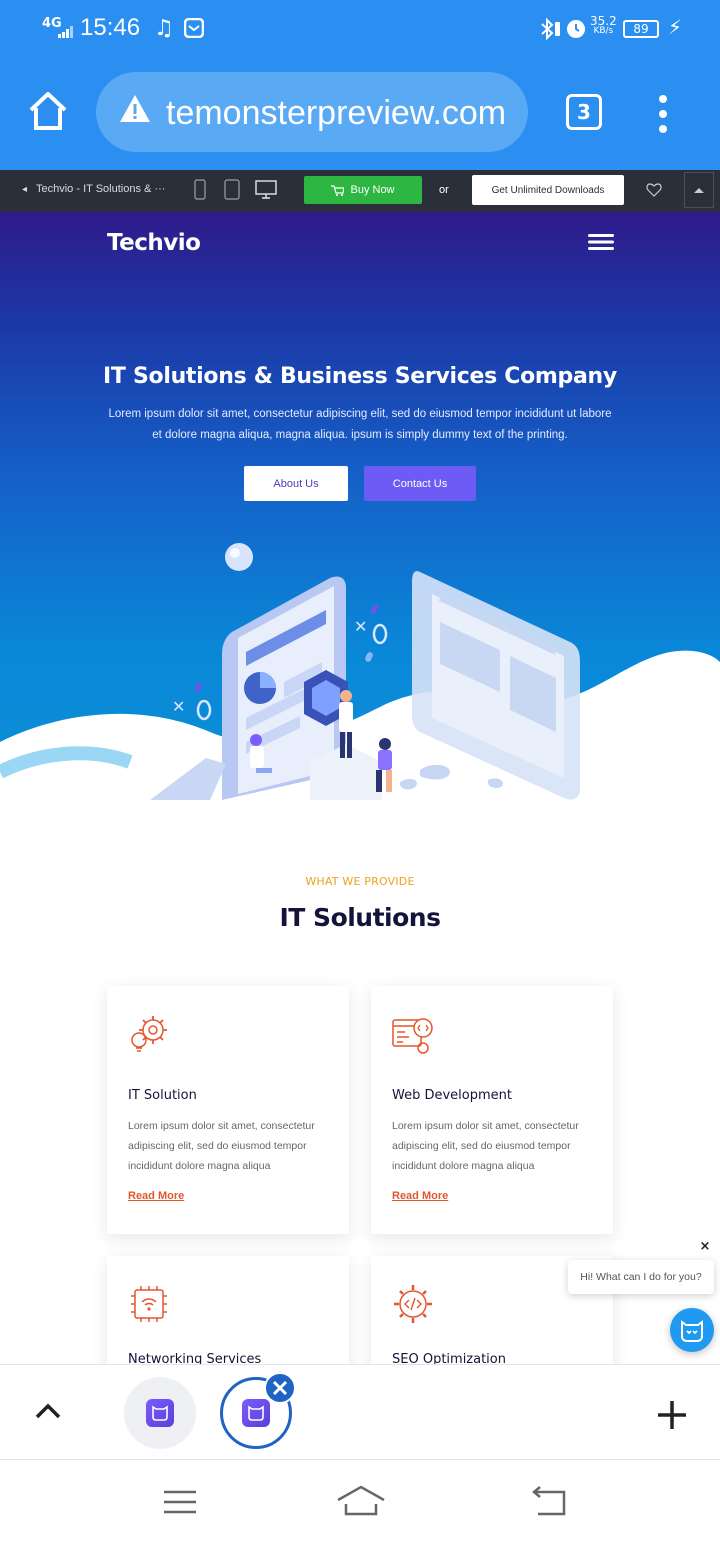  Describe the element at coordinates (641, 1277) in the screenshot. I see `chat-greeting: Hi! What can I do for you?` at that location.